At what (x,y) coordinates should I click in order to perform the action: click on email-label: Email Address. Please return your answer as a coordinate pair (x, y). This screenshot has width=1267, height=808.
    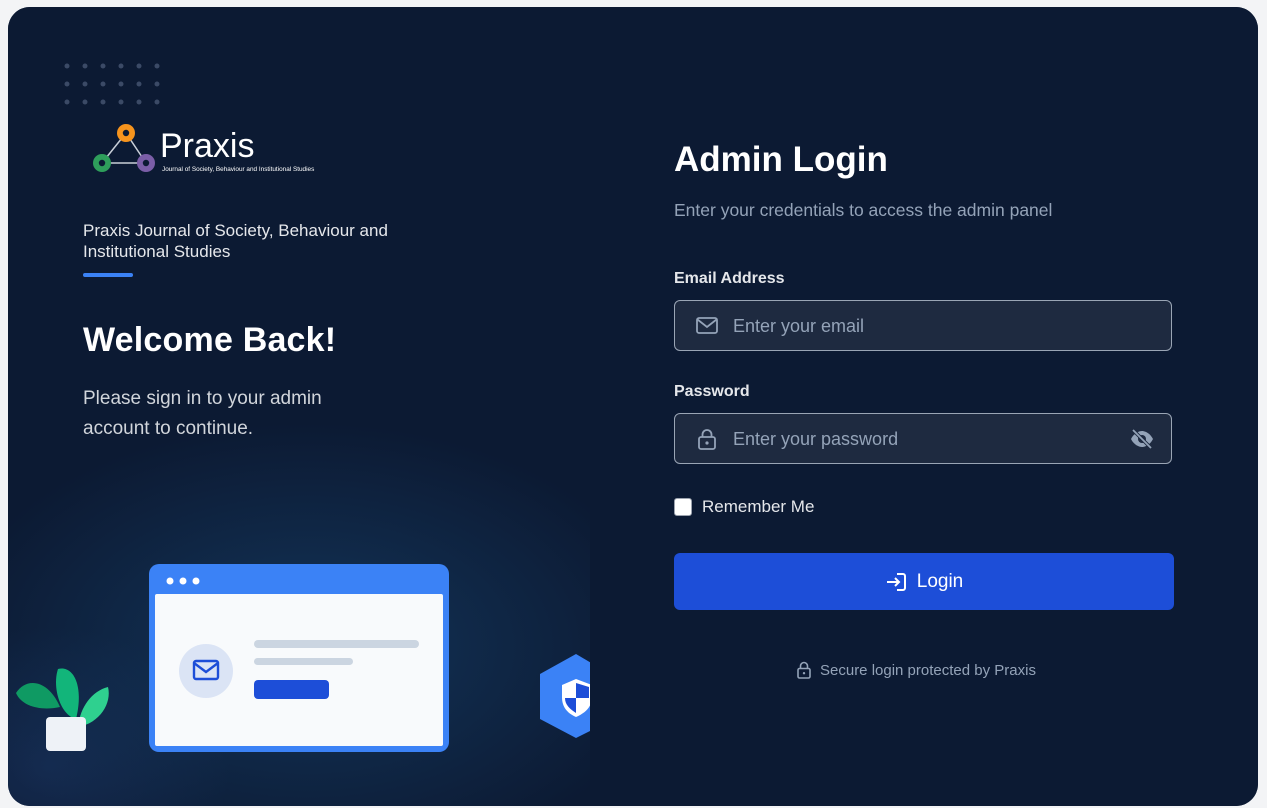
    Looking at the image, I should click on (729, 278).